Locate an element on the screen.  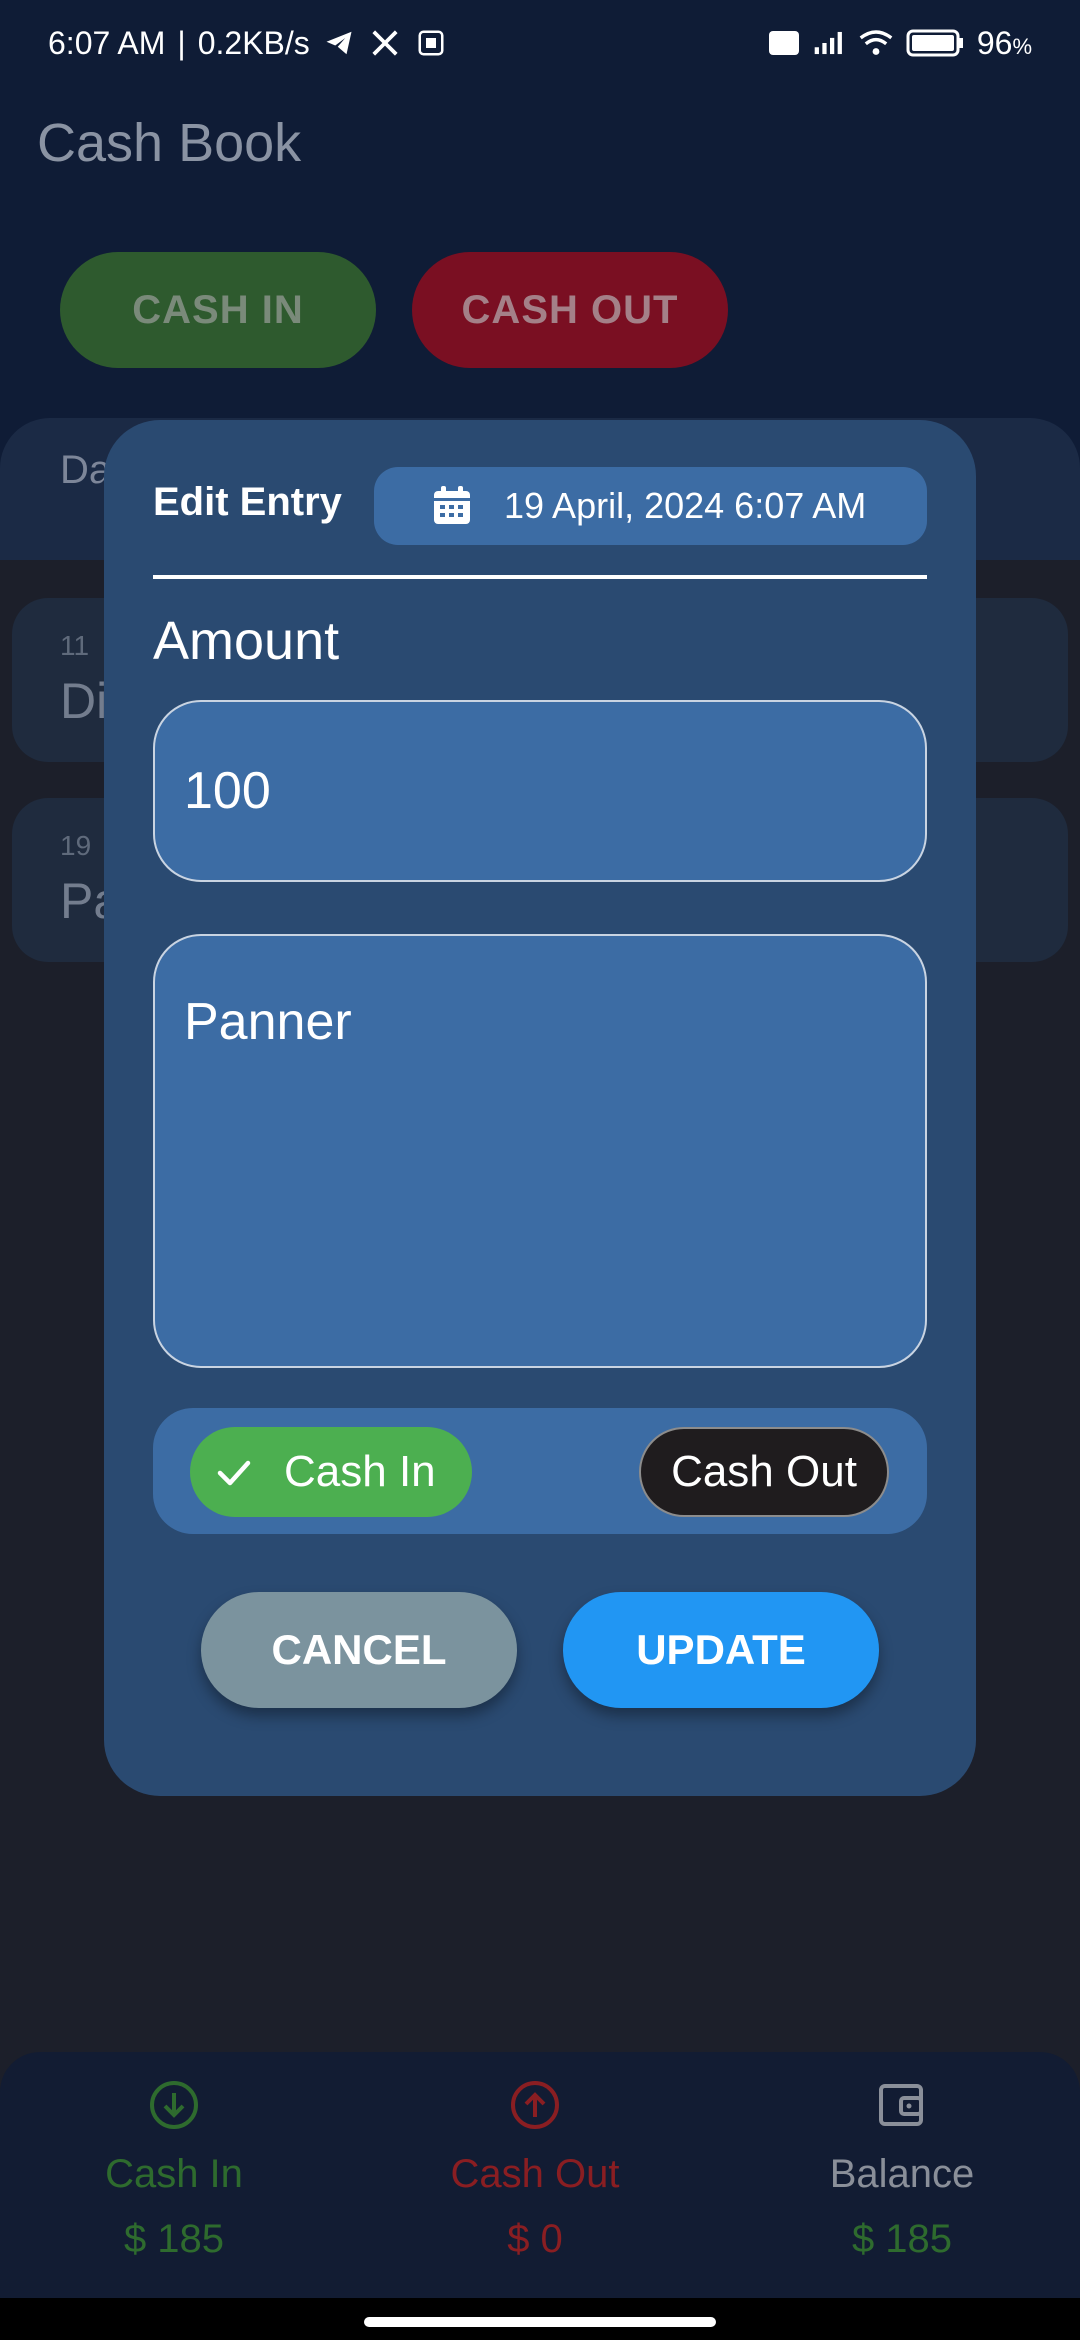
entry-date: 11 is located at coordinates (75, 645).